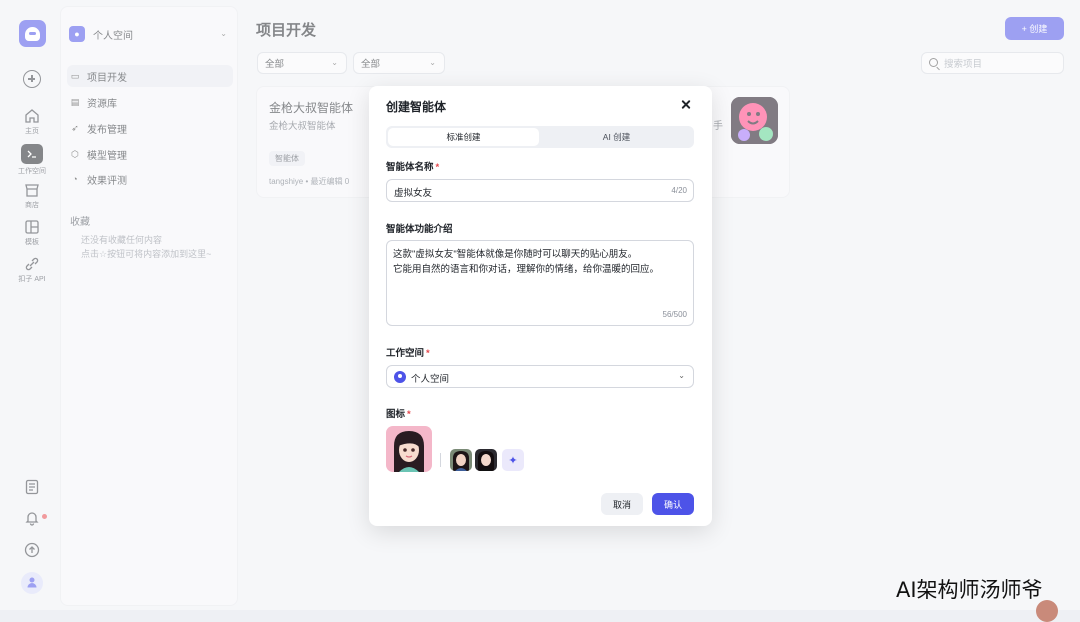  I want to click on name-label: 智能体名称 *, so click(412, 166).